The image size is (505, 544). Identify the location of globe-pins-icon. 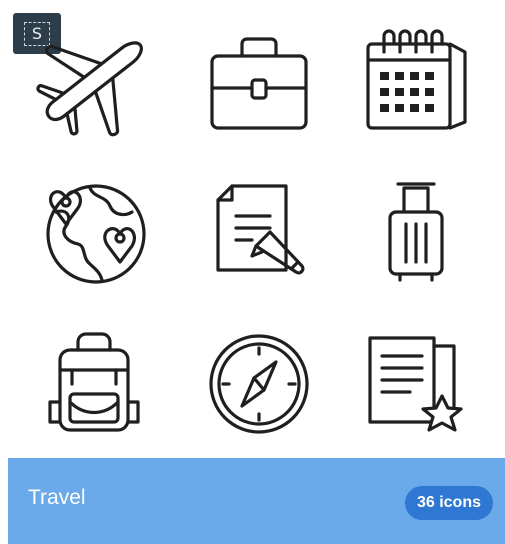
(93, 232).